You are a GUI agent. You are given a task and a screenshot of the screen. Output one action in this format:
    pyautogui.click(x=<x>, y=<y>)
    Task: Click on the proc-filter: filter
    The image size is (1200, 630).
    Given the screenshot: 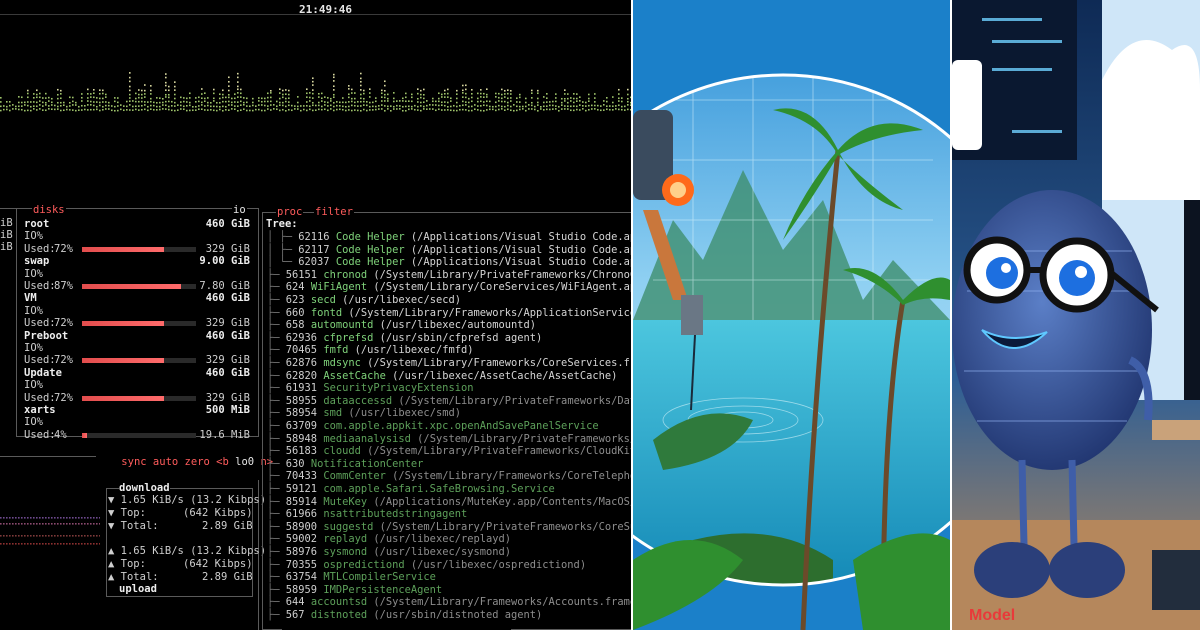 What is the action you would take?
    pyautogui.click(x=334, y=212)
    